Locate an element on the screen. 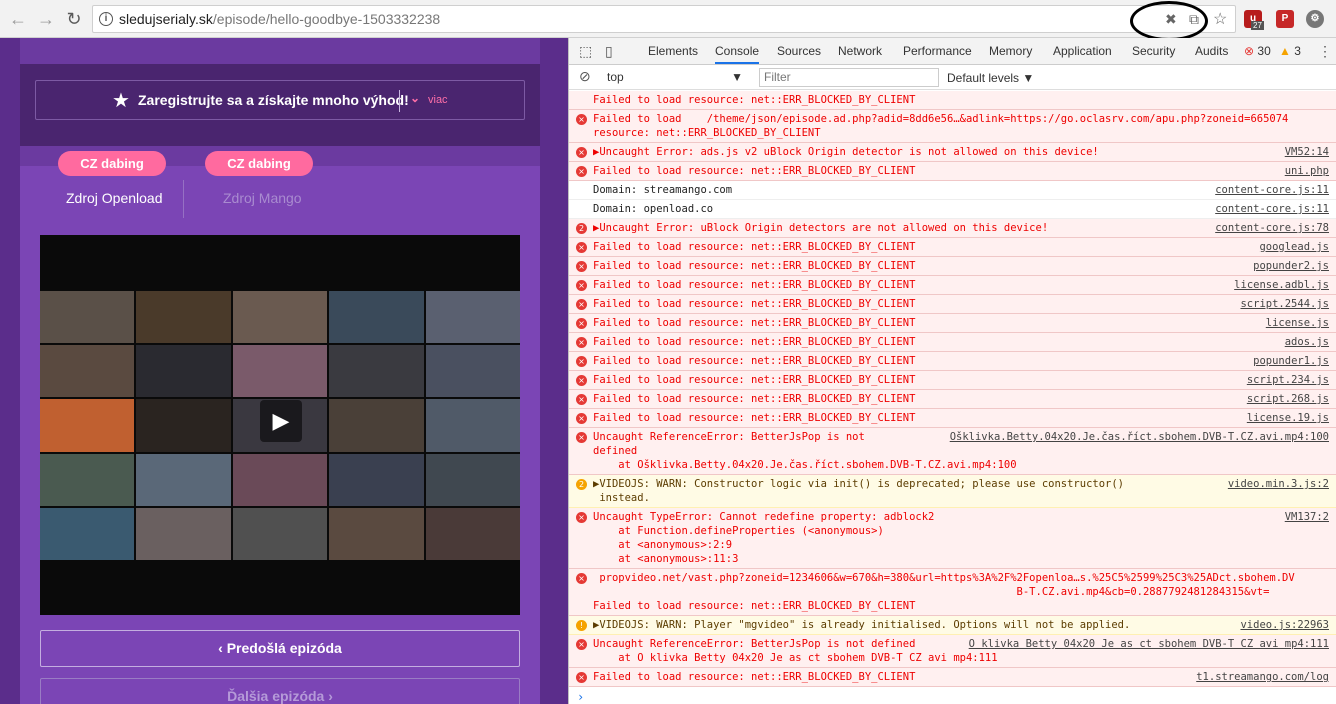  forward-button: → is located at coordinates (46, 19).